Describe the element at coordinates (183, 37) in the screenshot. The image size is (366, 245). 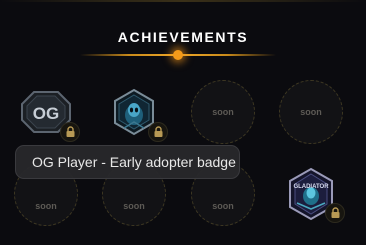
I see `section-title: ACHIEVEMENTS` at that location.